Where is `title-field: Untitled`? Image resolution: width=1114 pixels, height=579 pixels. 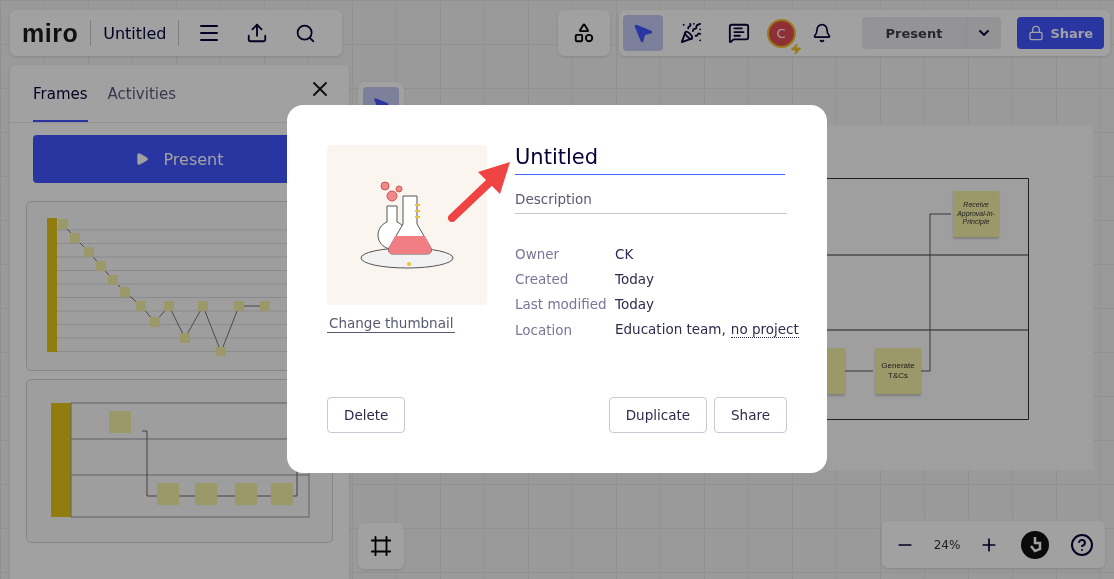
title-field: Untitled is located at coordinates (650, 160).